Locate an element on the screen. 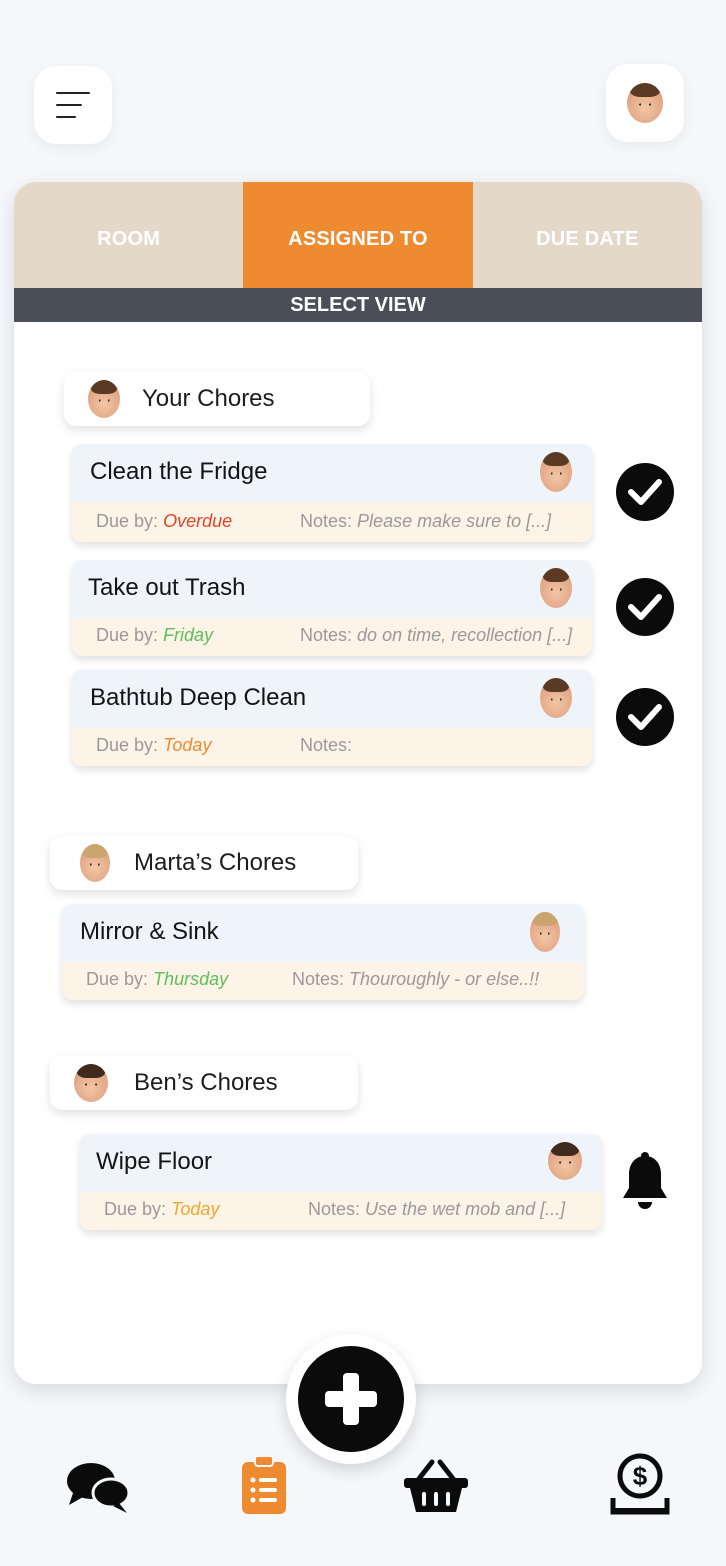 The height and width of the screenshot is (1566, 726). view-tabs: ROOM ASSIGNED TO DUE DATE is located at coordinates (358, 235).